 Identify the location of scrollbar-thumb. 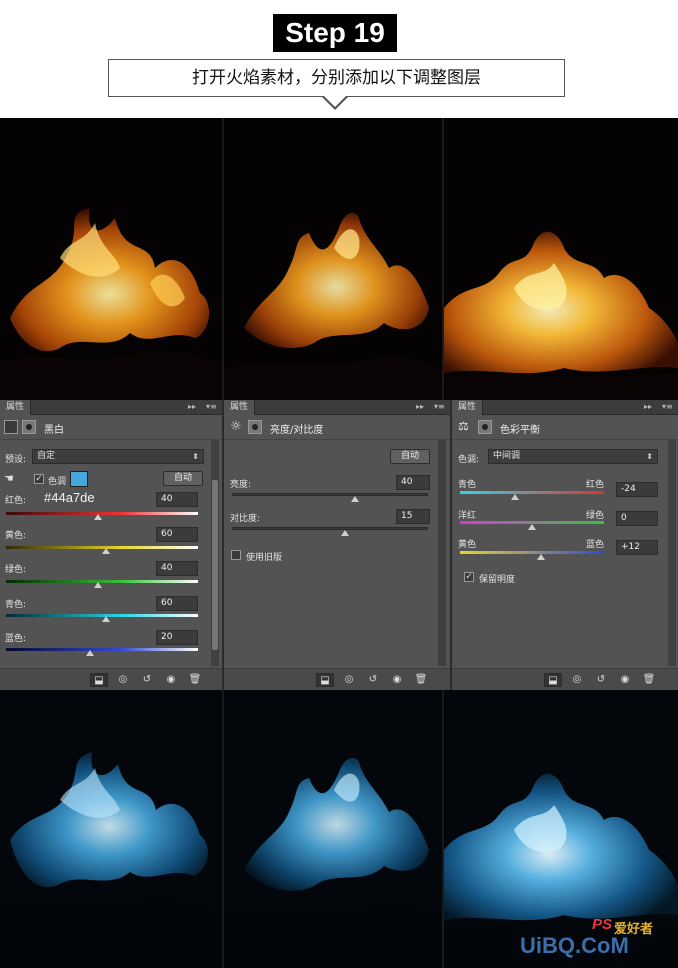
(215, 565).